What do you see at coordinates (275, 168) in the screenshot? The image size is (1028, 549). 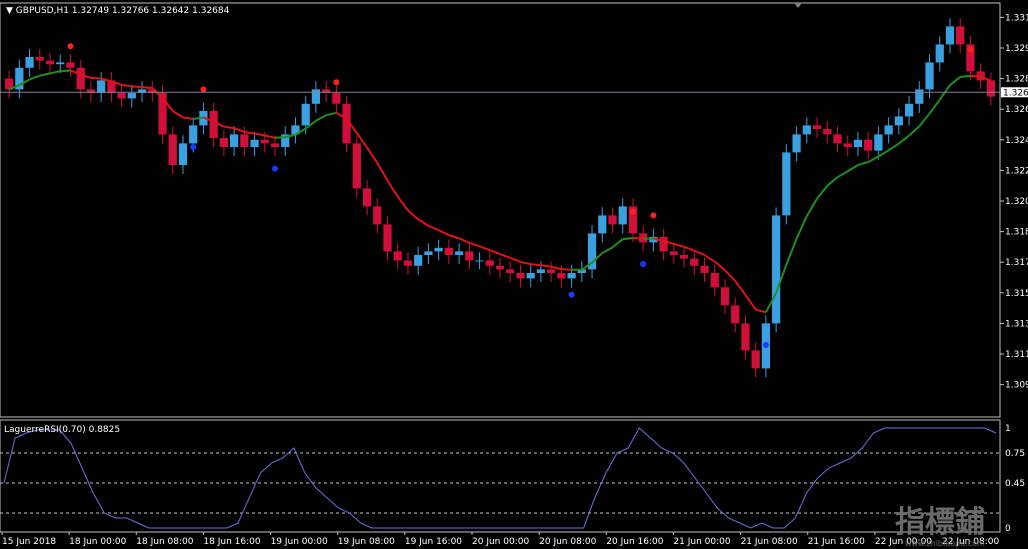 I see `buy-signal-dot` at bounding box center [275, 168].